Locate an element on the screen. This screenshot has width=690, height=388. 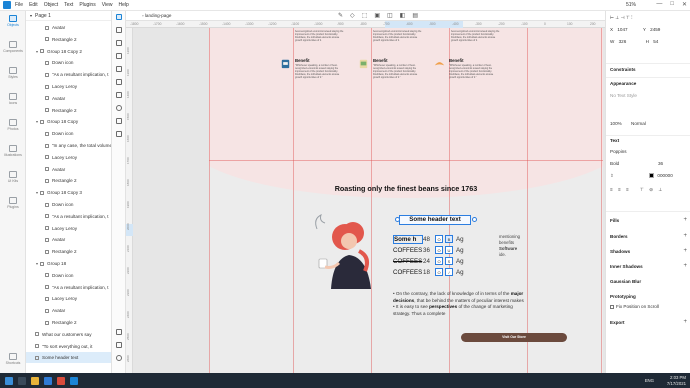
flatten-icon: ▤ is located at coordinates (415, 15).